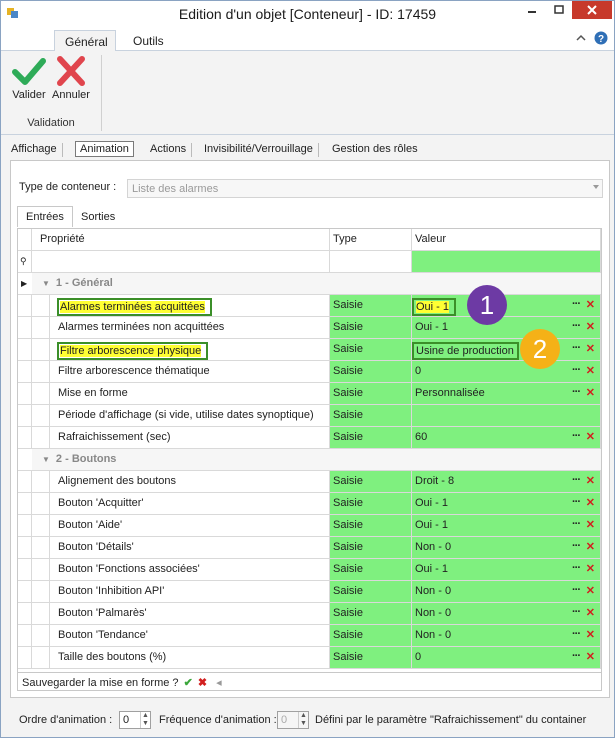 The width and height of the screenshot is (615, 738). What do you see at coordinates (309, 394) in the screenshot?
I see `table-row: Mise en forme Saisie Personnalisée ··· ✕` at bounding box center [309, 394].